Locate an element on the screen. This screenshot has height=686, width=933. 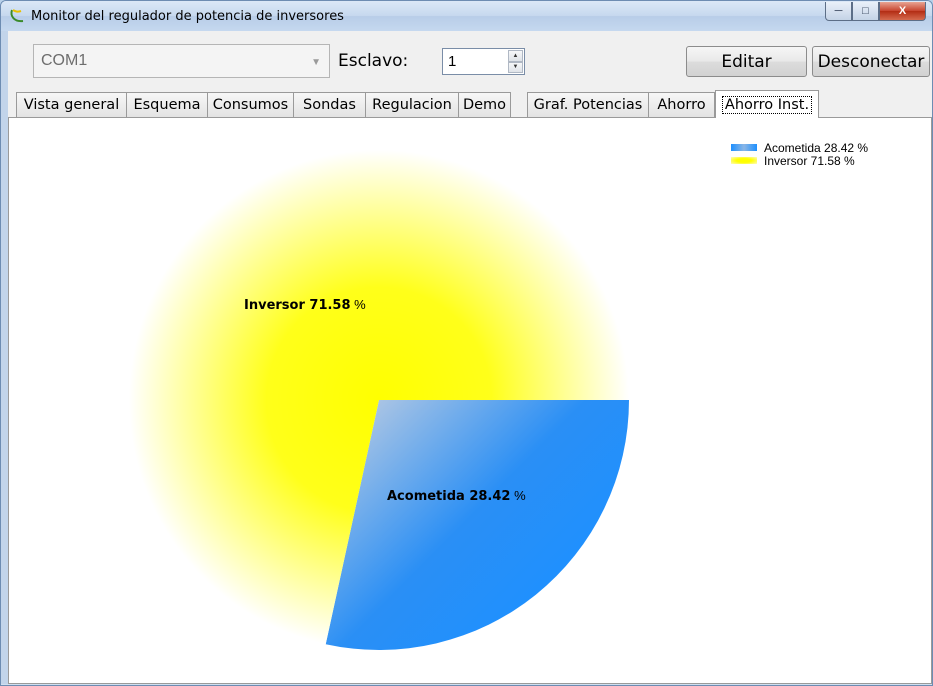
spin-down-icon: ▼ is located at coordinates (515, 67).